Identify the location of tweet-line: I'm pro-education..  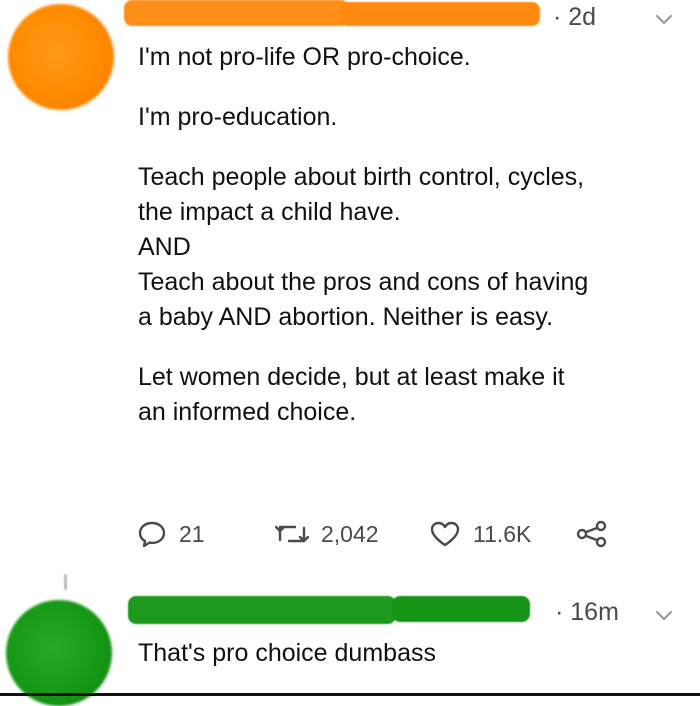
(238, 117).